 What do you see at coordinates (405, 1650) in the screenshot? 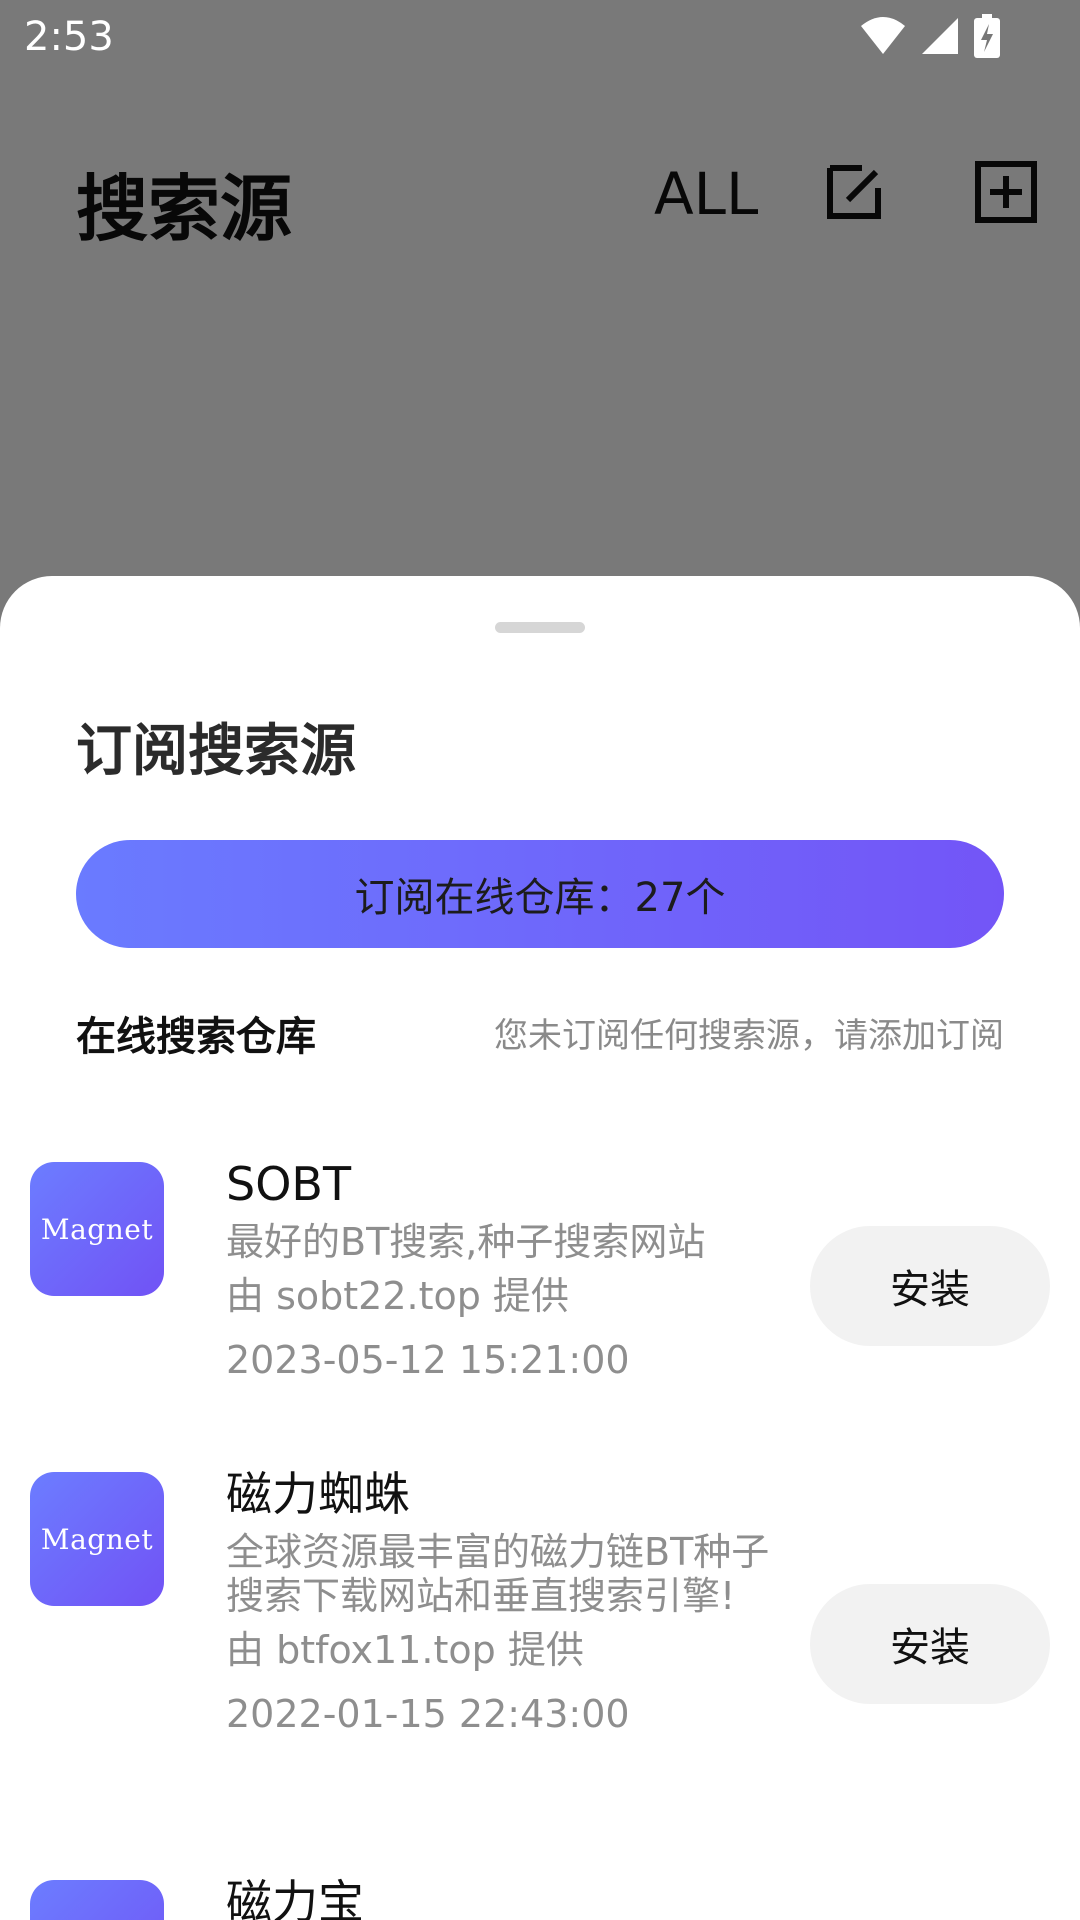
I see `source-provider: 由 btfox11.top 提供` at bounding box center [405, 1650].